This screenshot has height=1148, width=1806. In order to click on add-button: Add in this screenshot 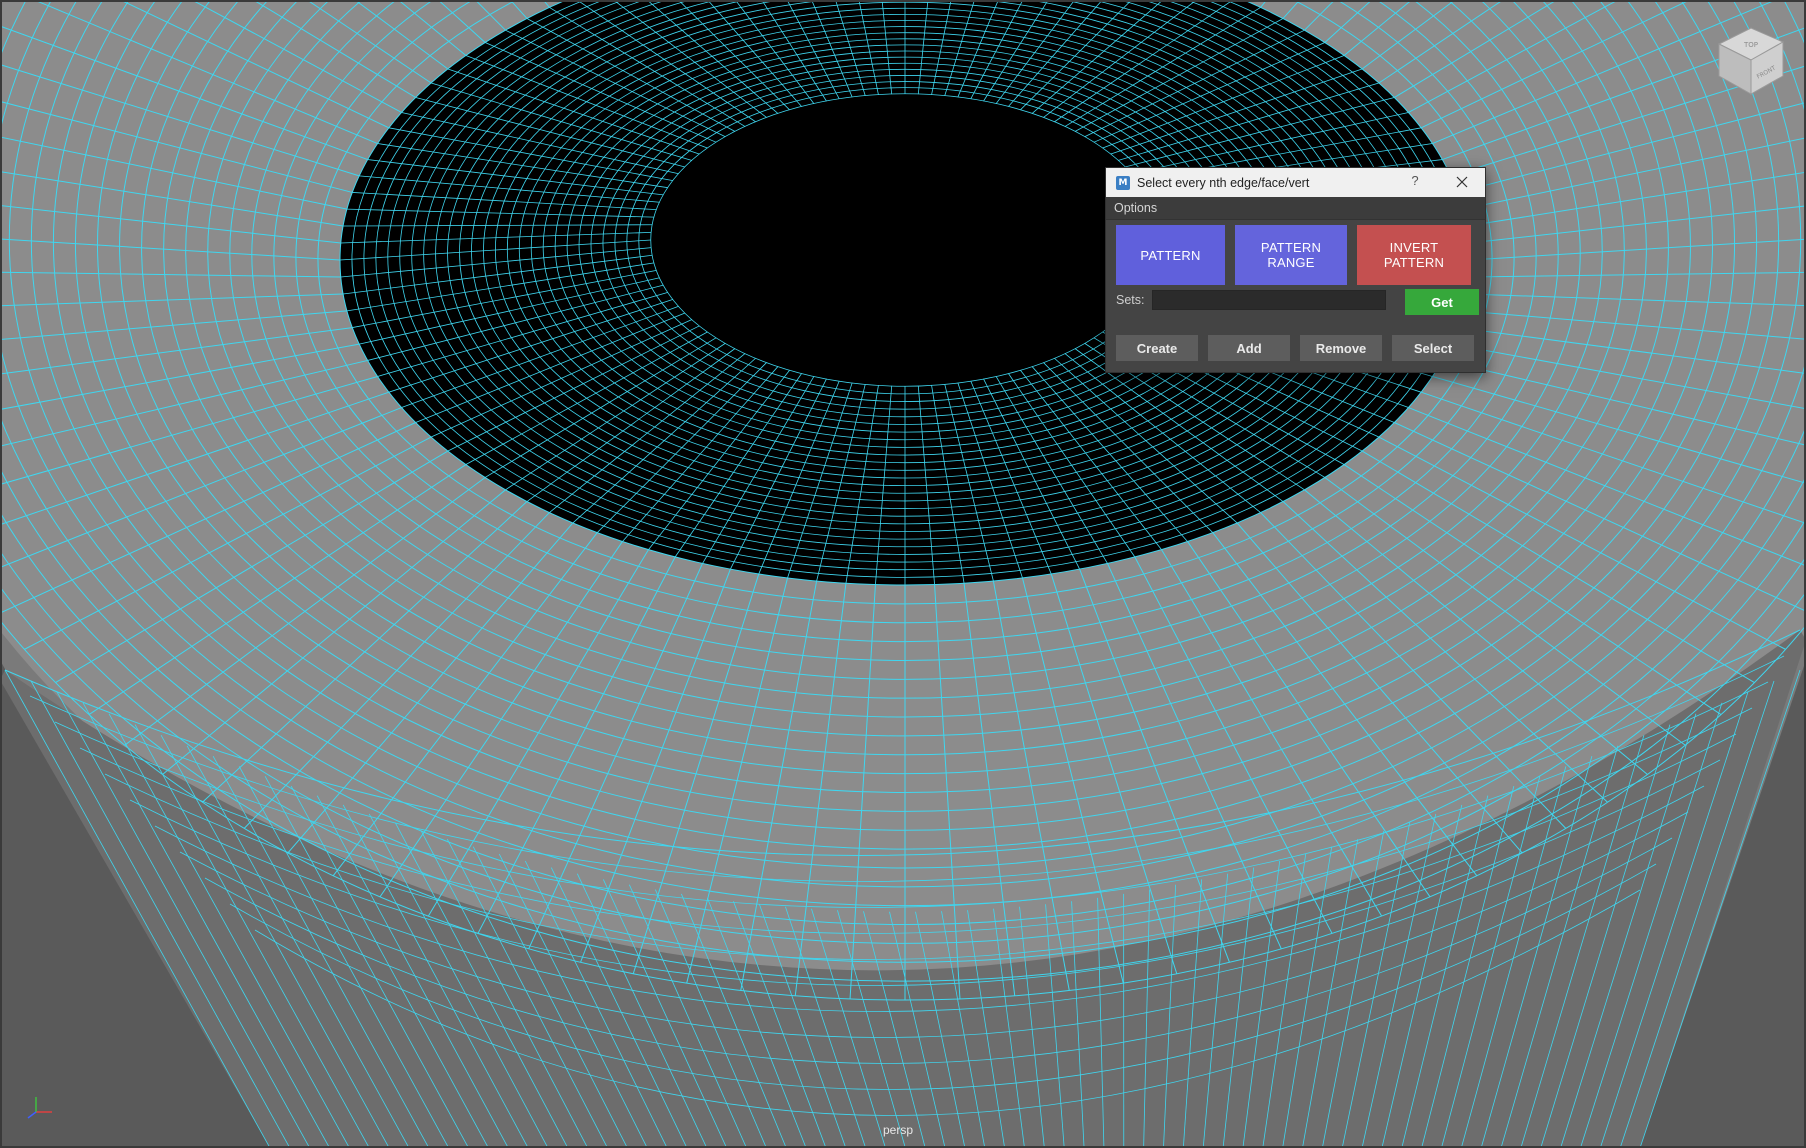, I will do `click(1249, 348)`.